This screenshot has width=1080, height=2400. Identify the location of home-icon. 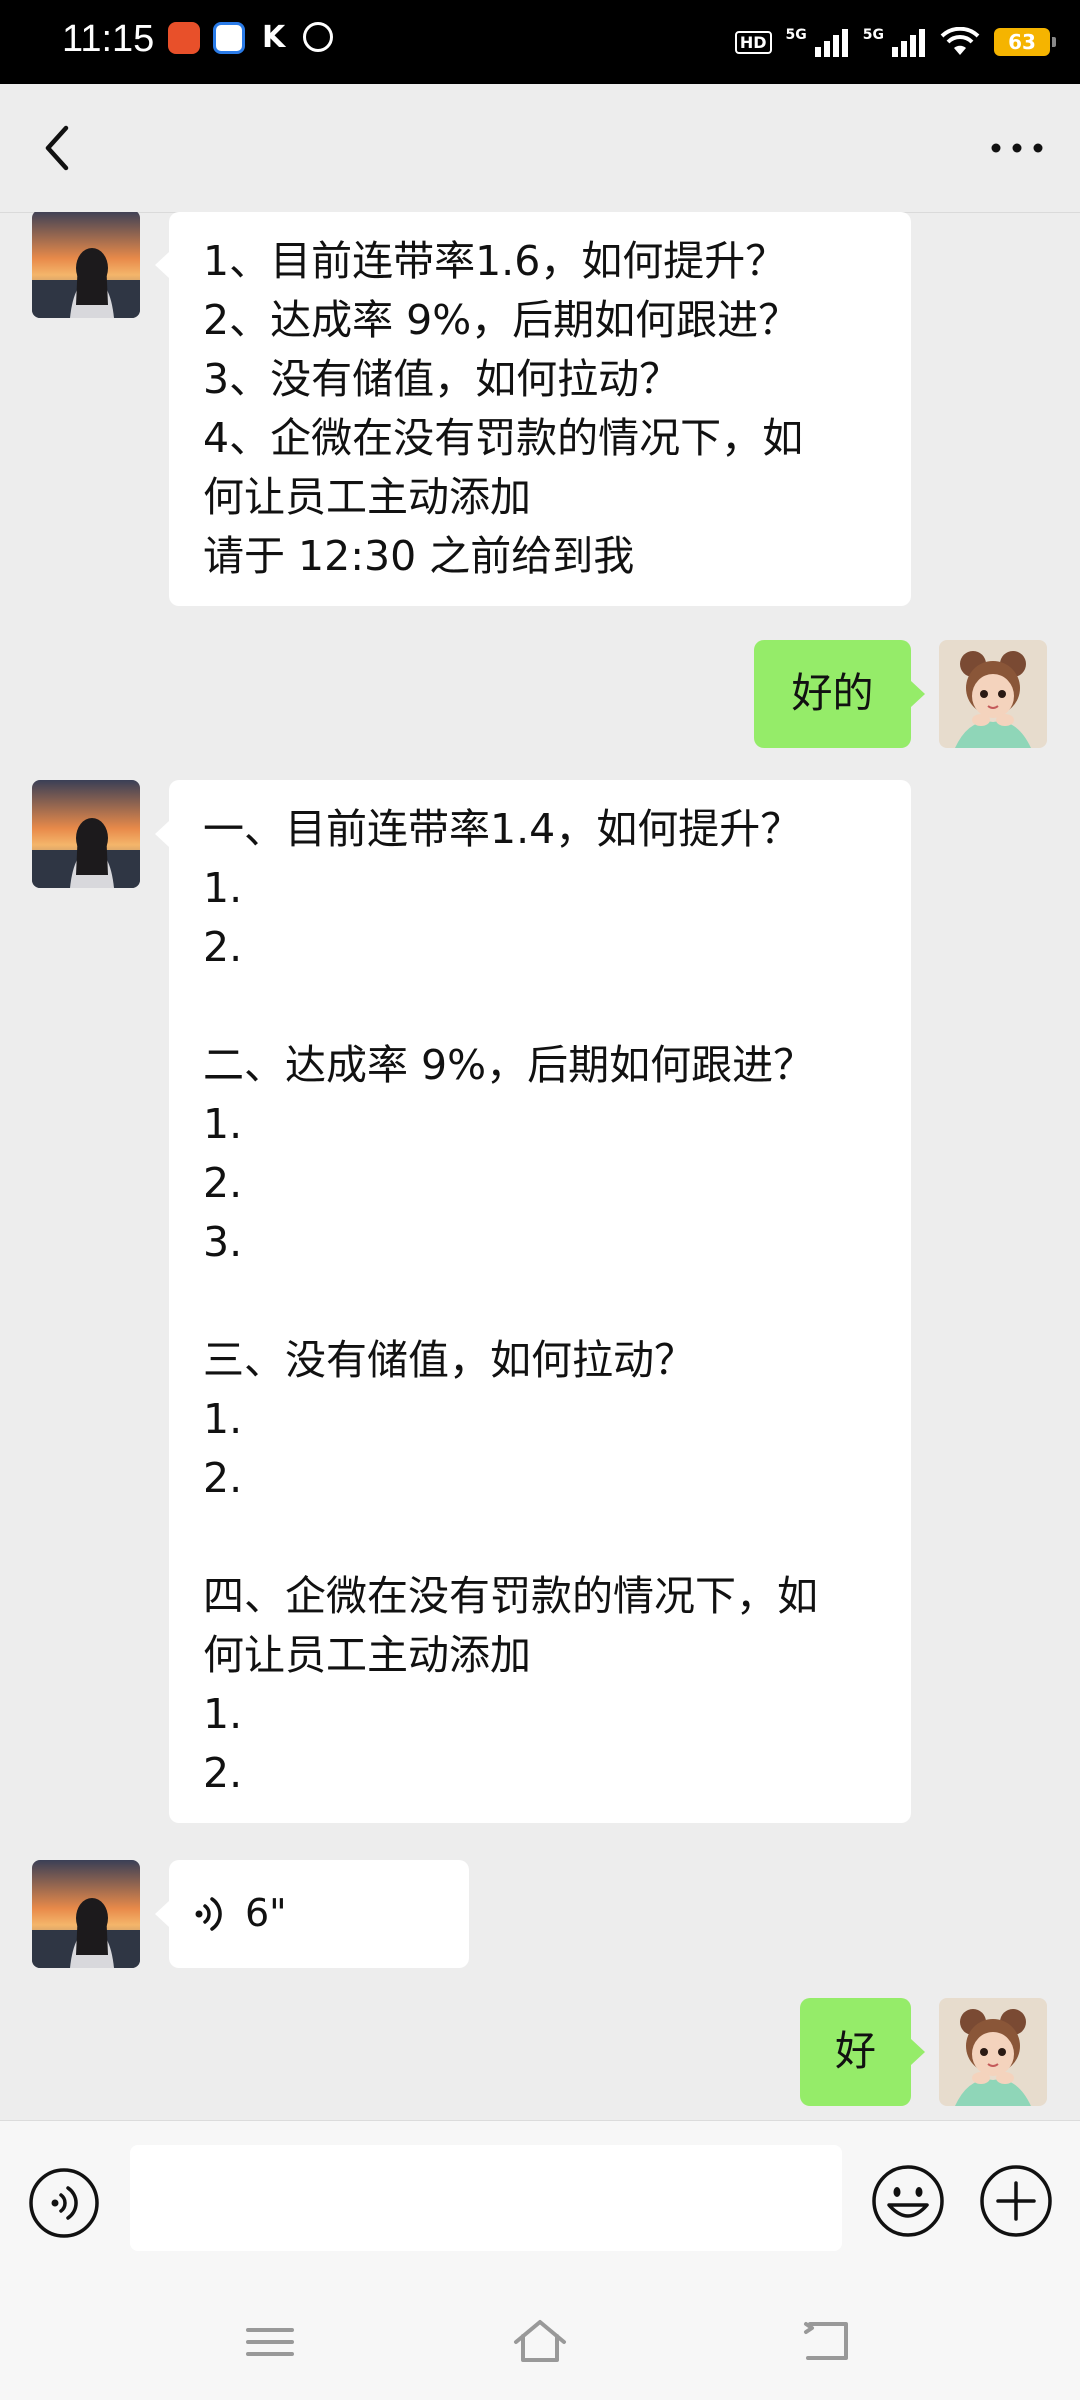
(540, 2342).